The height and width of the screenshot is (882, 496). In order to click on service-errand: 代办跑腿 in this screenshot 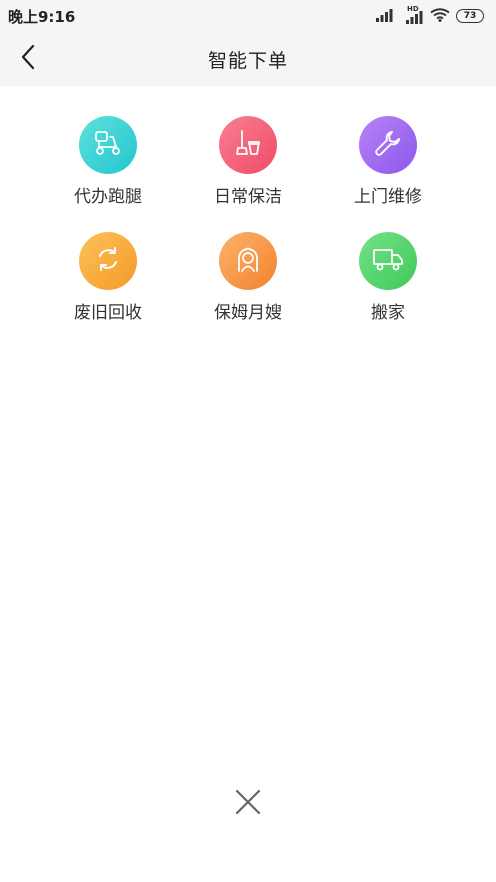, I will do `click(108, 164)`.